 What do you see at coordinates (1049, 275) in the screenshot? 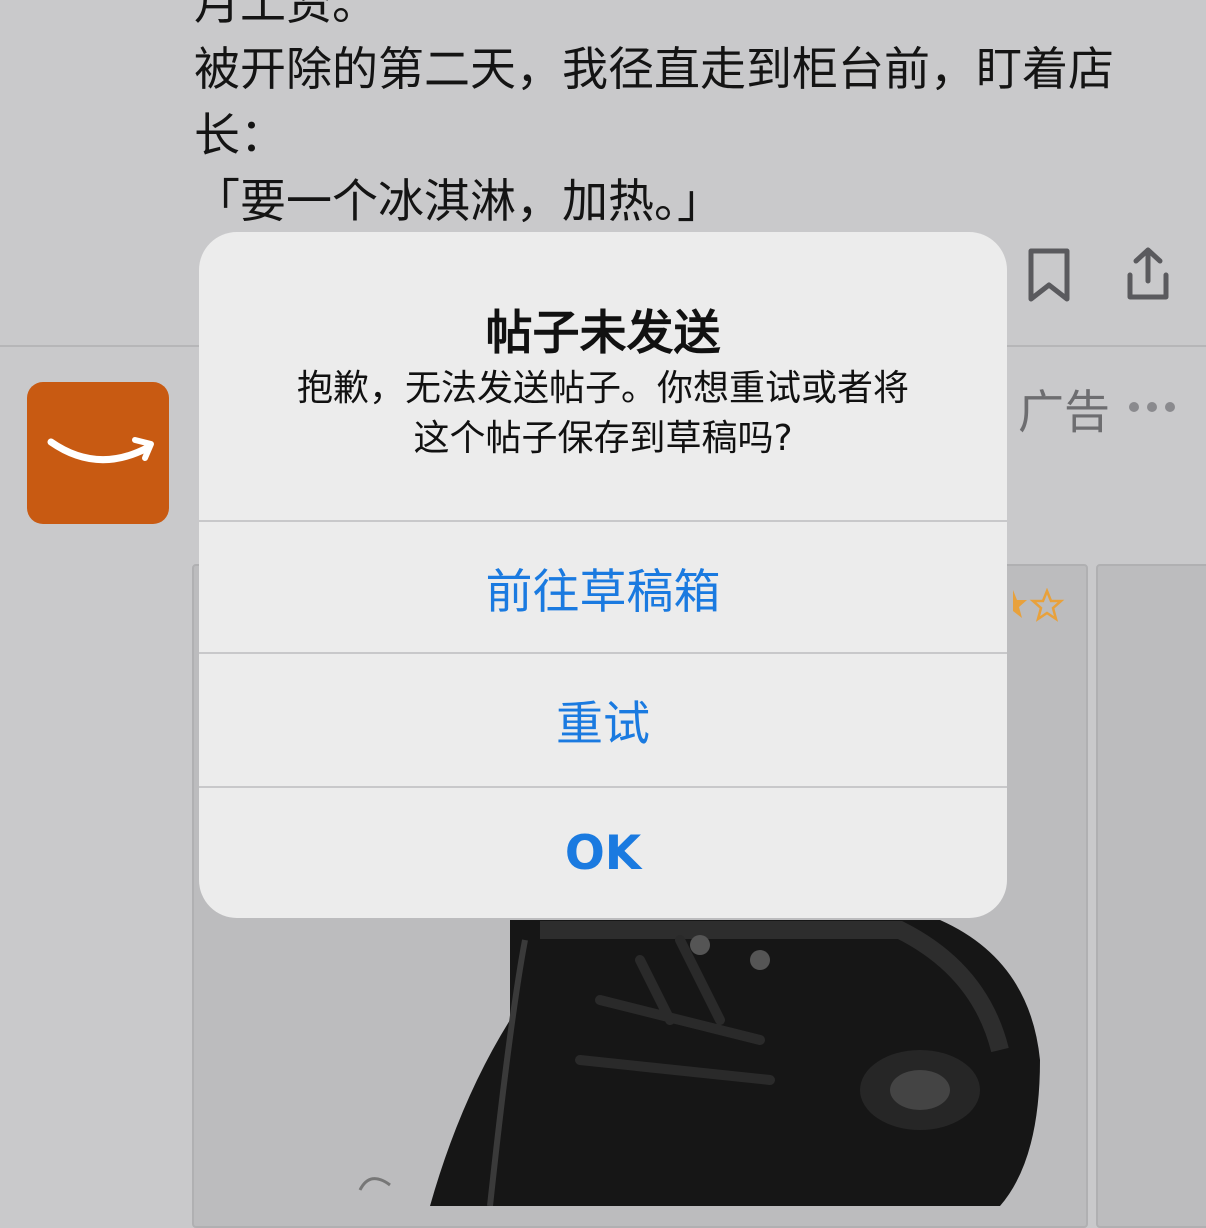
I see `bookmark-icon` at bounding box center [1049, 275].